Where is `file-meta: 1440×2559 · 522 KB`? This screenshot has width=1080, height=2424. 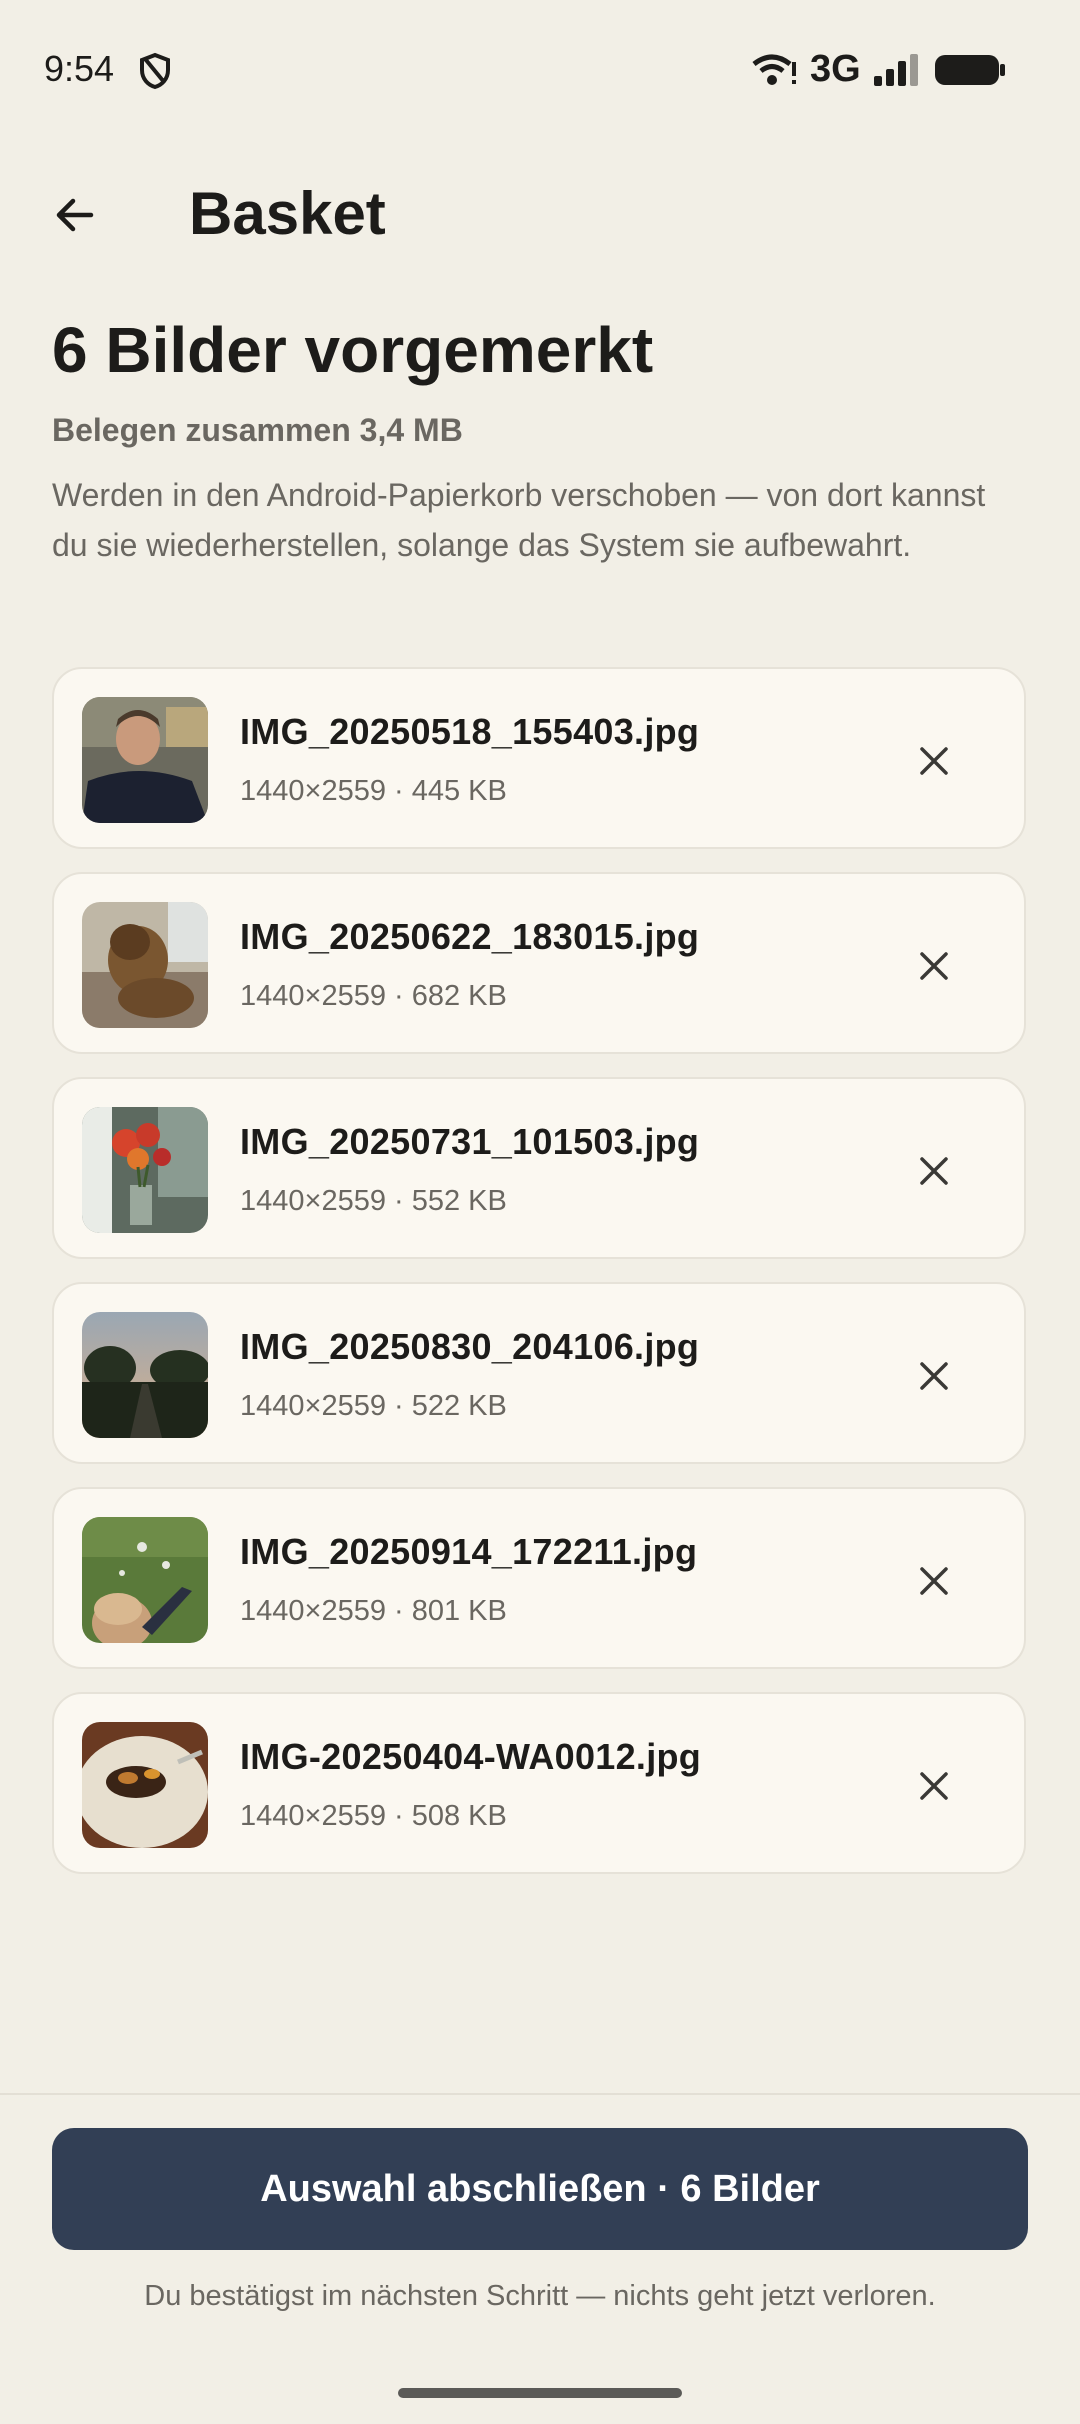
file-meta: 1440×2559 · 522 KB is located at coordinates (373, 1406).